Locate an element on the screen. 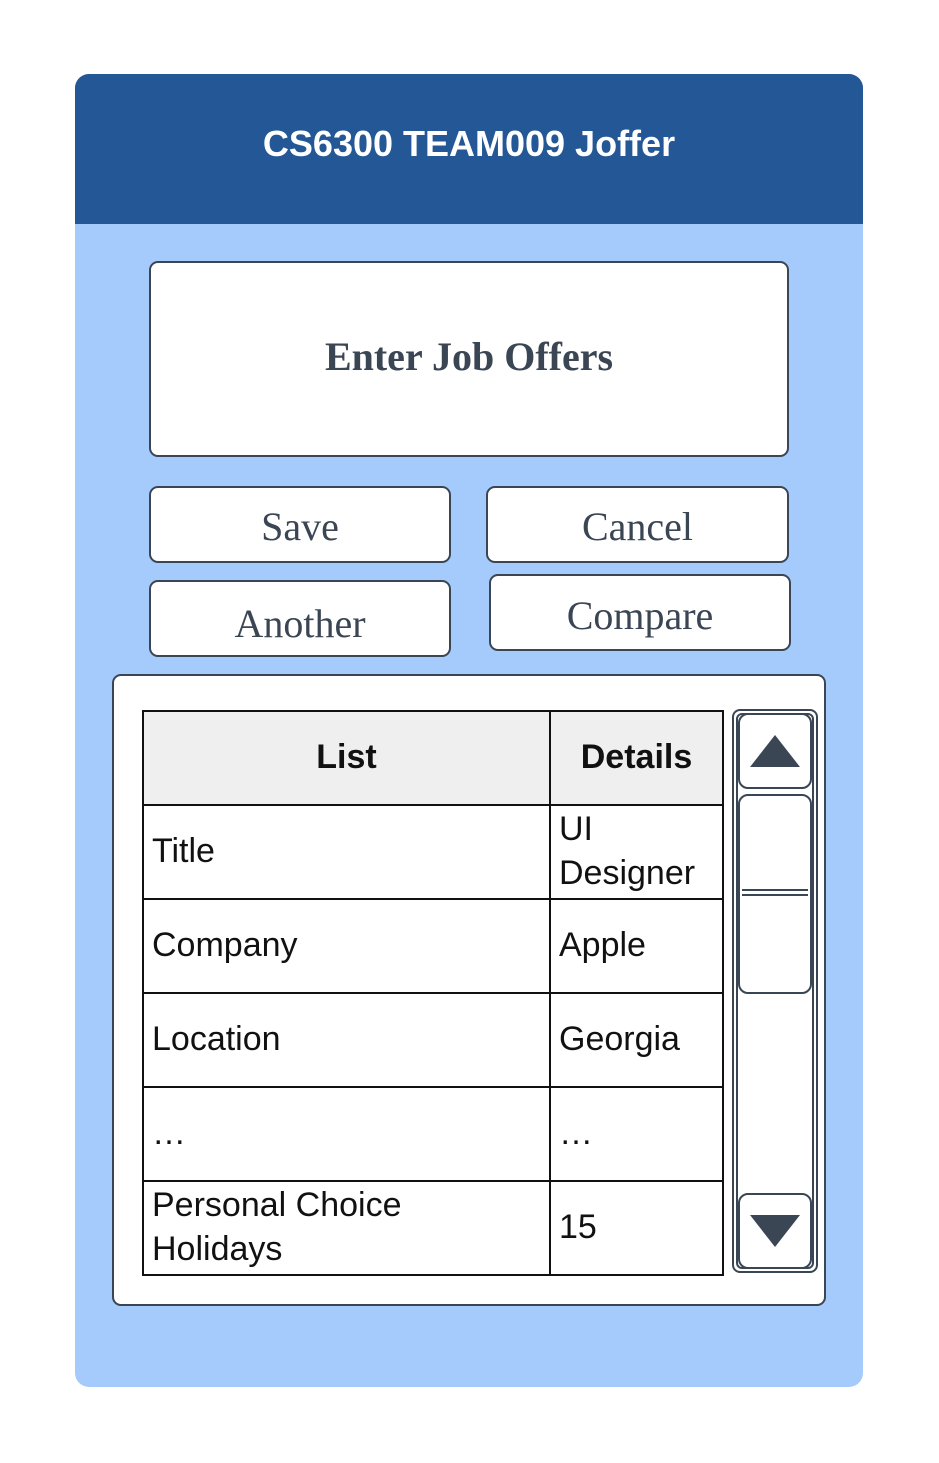 The width and height of the screenshot is (939, 1463). row-label: Title is located at coordinates (346, 852).